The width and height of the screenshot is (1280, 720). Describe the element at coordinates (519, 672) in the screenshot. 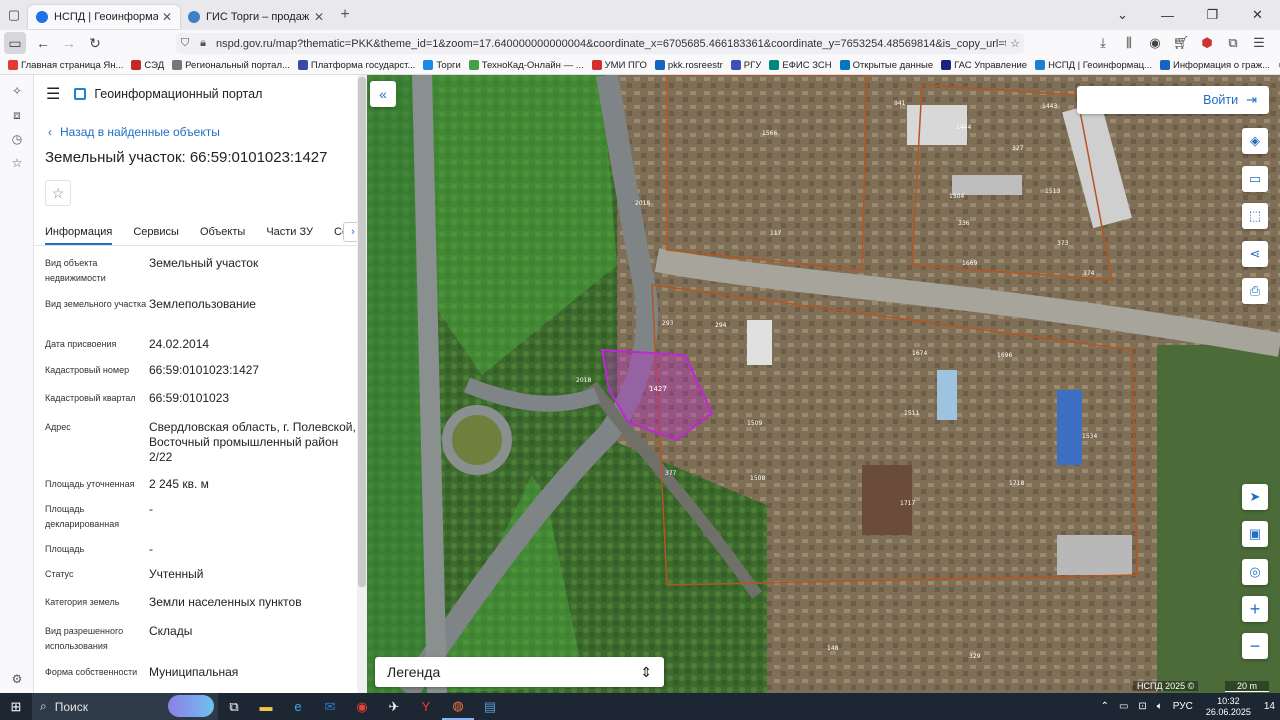

I see `legend-dropdown: Легенда ⇕` at that location.